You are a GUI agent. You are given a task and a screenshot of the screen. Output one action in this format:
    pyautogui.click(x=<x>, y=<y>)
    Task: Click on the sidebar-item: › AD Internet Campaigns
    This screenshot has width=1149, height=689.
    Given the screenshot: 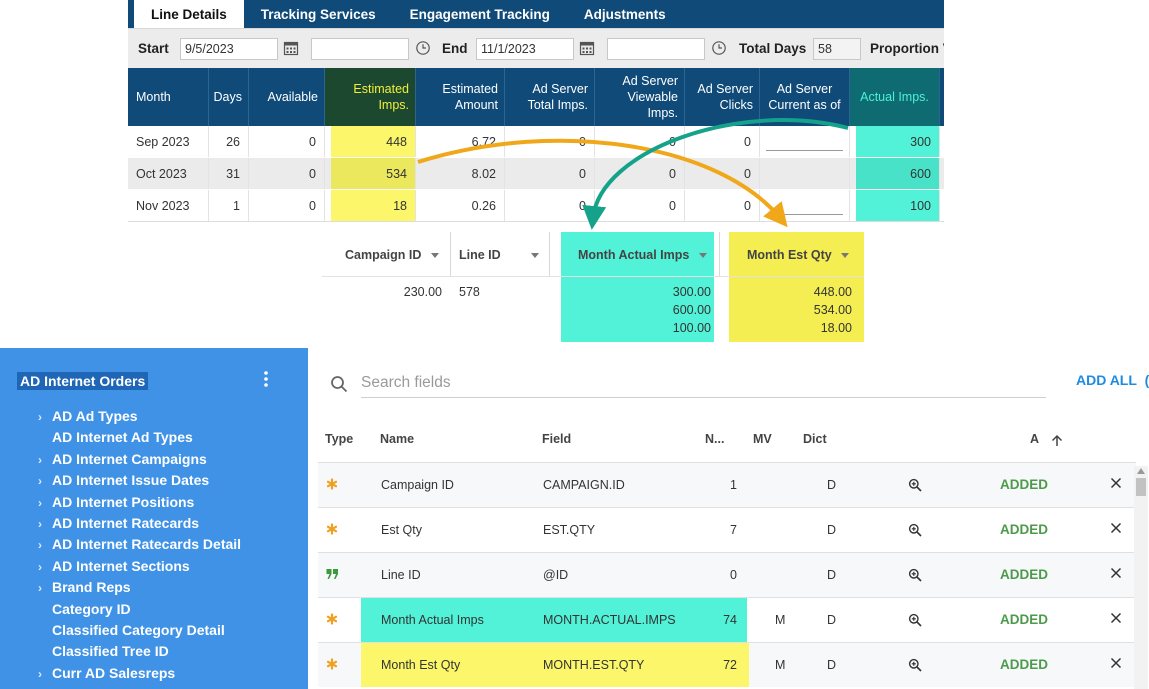 What is the action you would take?
    pyautogui.click(x=122, y=461)
    